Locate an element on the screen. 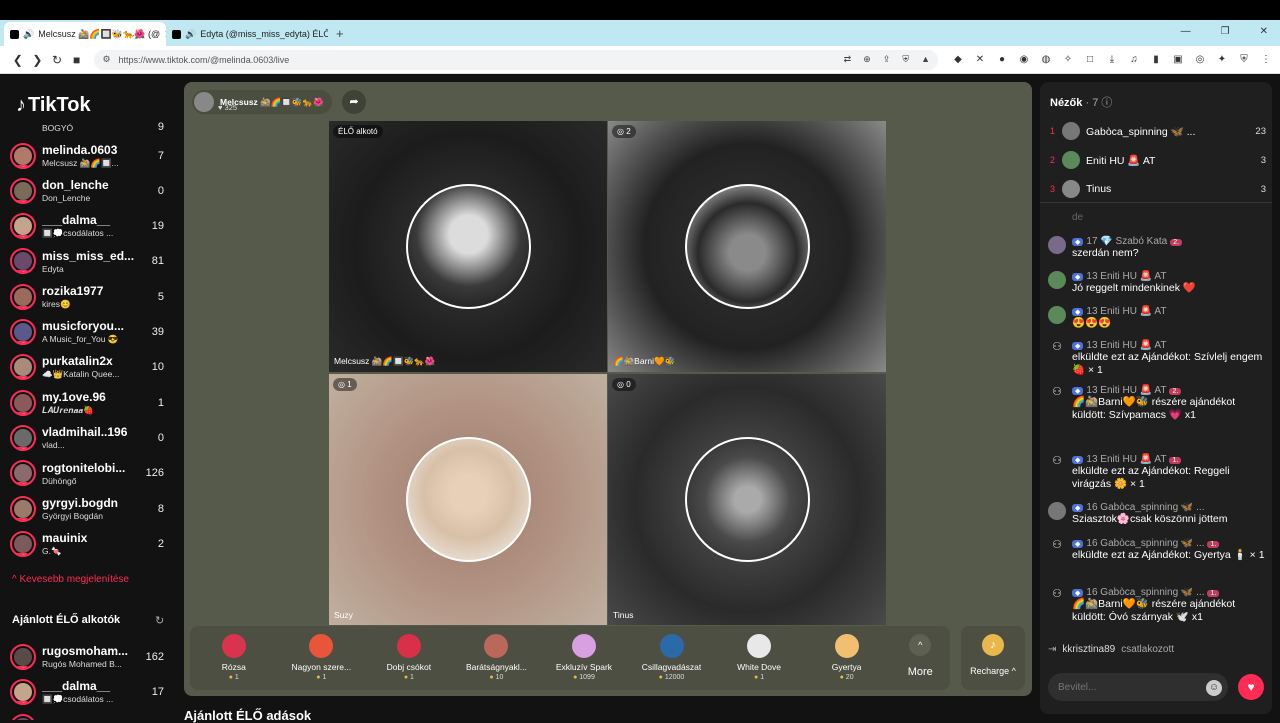 This screenshot has width=1280, height=723. gift-item: Nagyon szere...● 1 is located at coordinates (322, 658).